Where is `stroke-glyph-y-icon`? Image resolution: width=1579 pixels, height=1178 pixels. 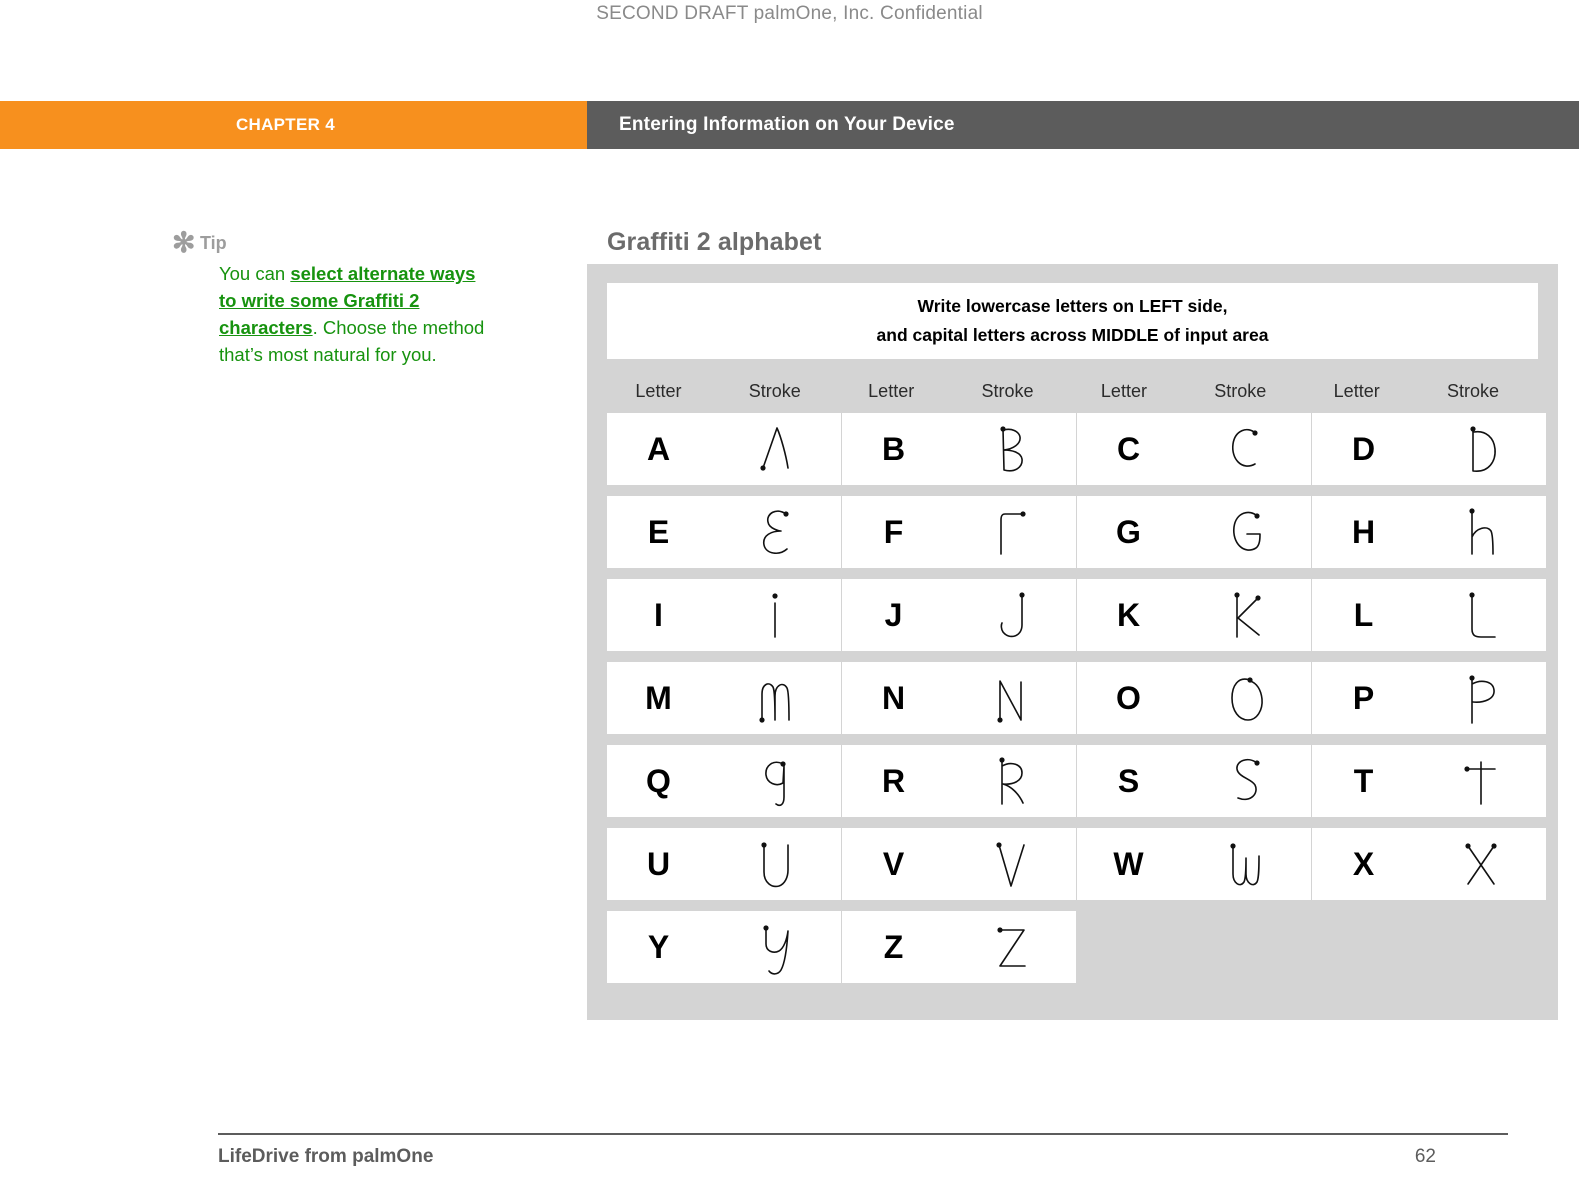
stroke-glyph-y-icon is located at coordinates (775, 947).